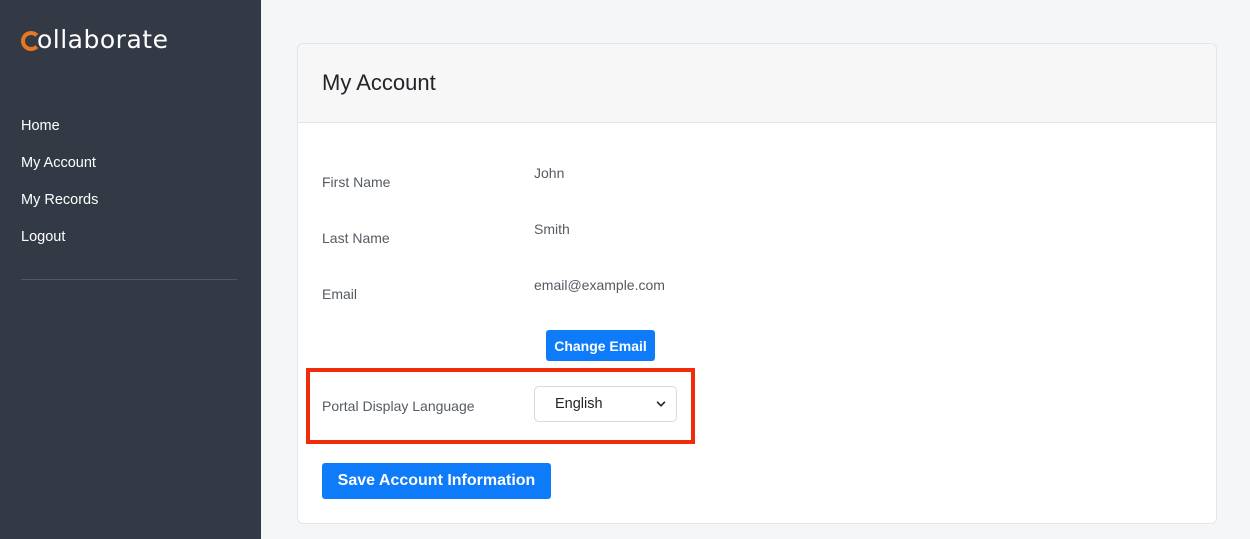 The width and height of the screenshot is (1250, 539). I want to click on email-label: Email, so click(340, 294).